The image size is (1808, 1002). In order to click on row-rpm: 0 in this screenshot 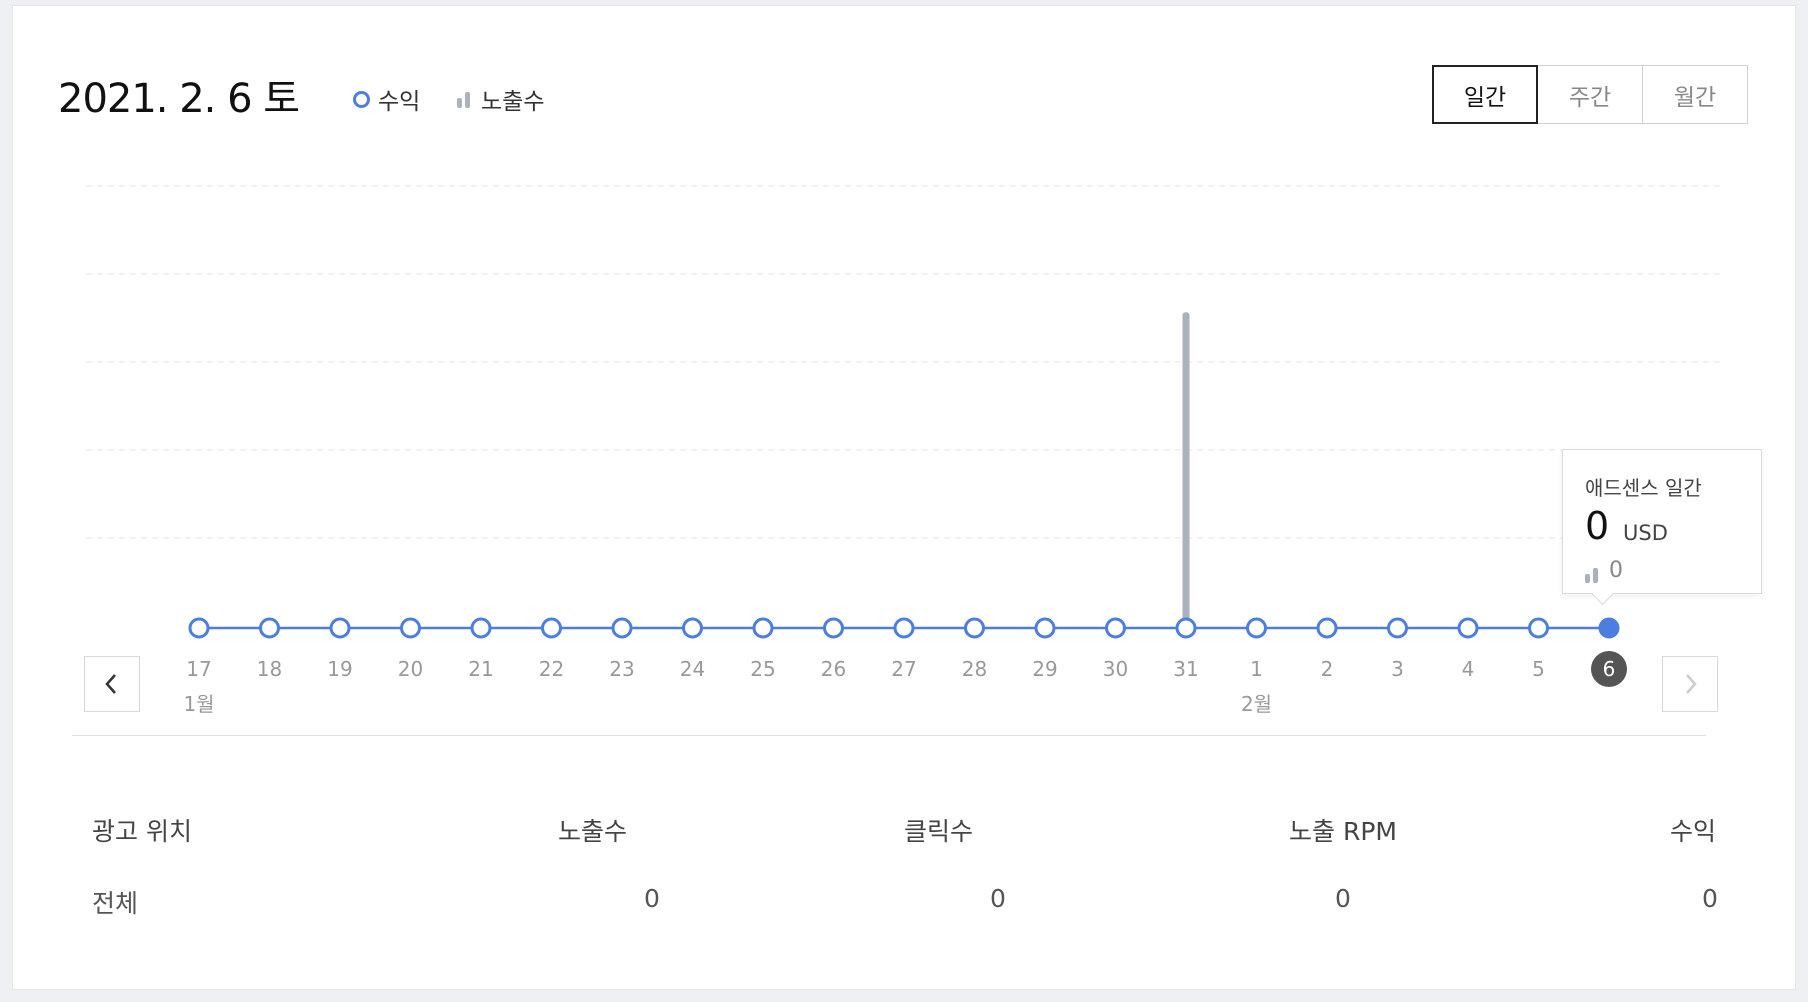, I will do `click(1343, 898)`.